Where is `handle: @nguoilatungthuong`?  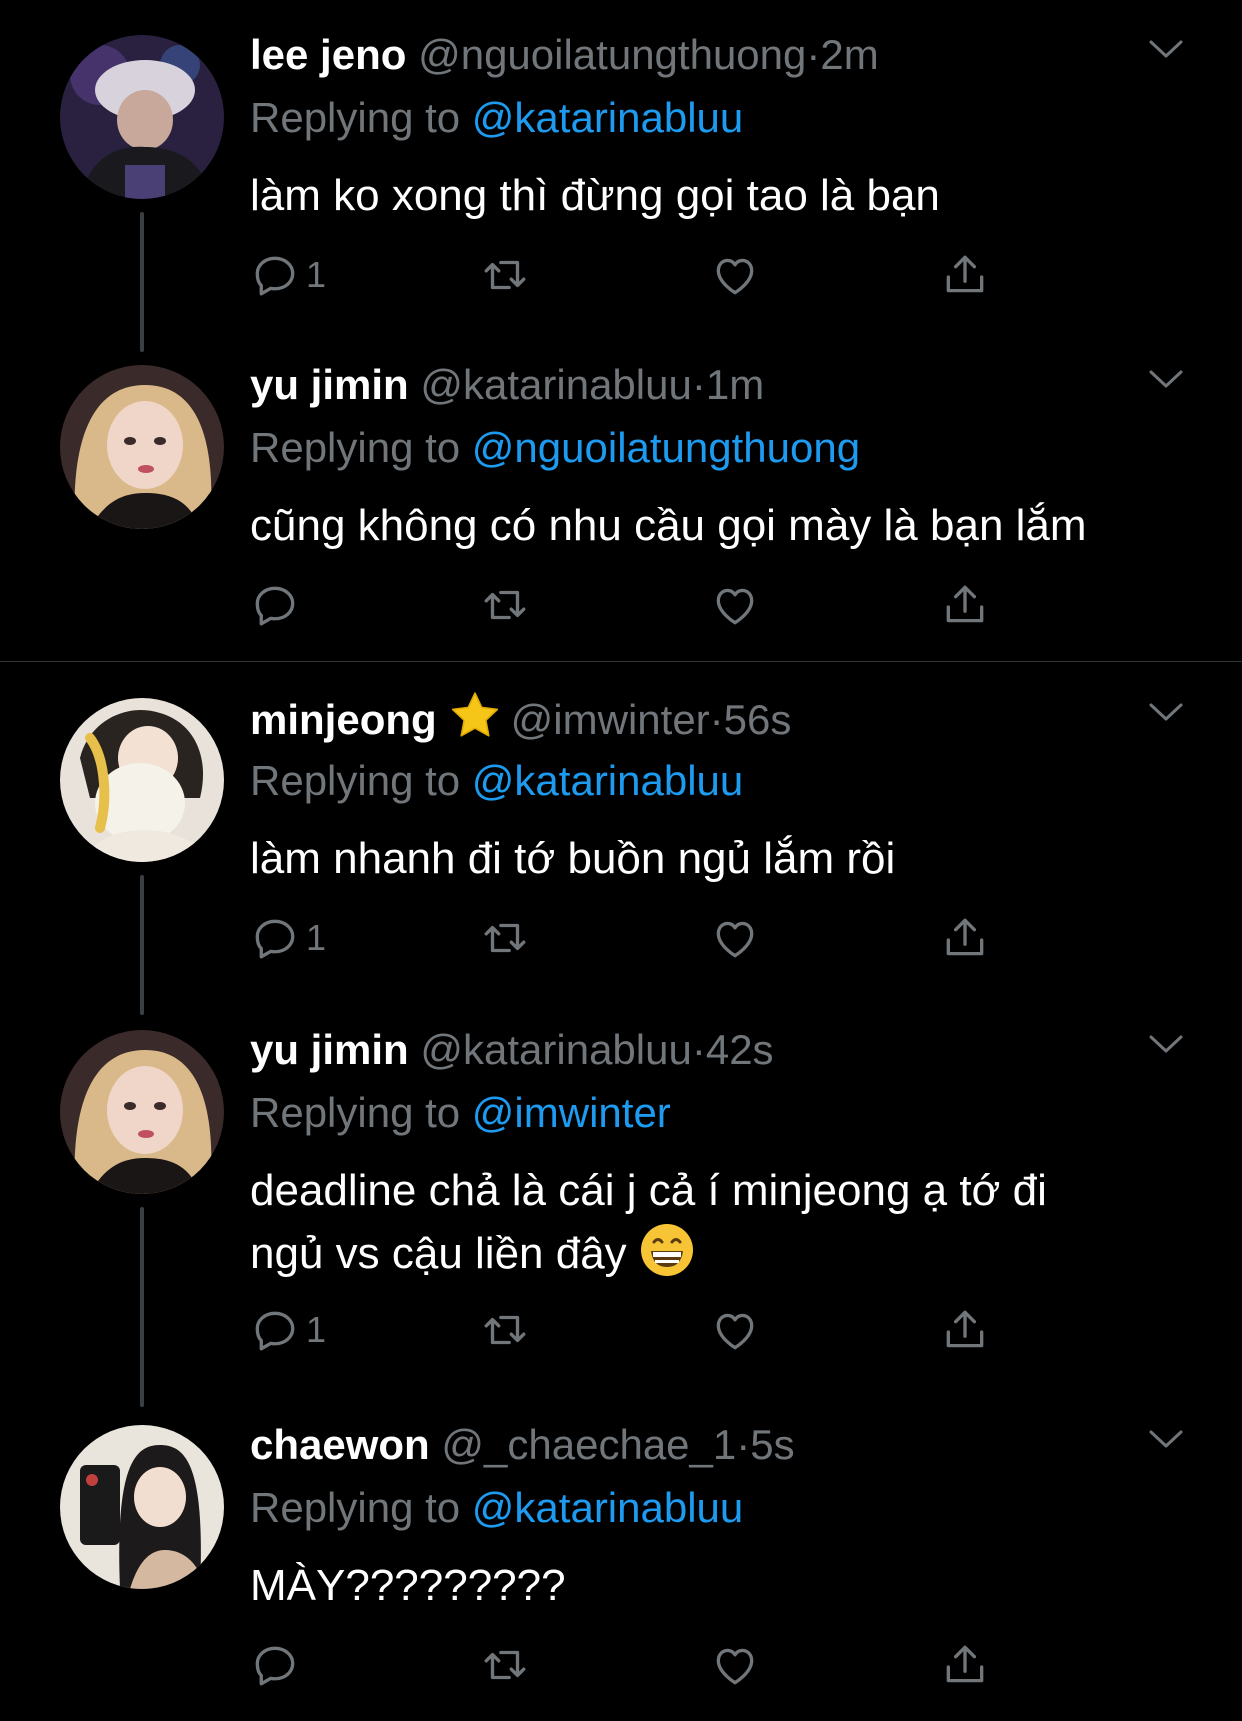 handle: @nguoilatungthuong is located at coordinates (612, 54).